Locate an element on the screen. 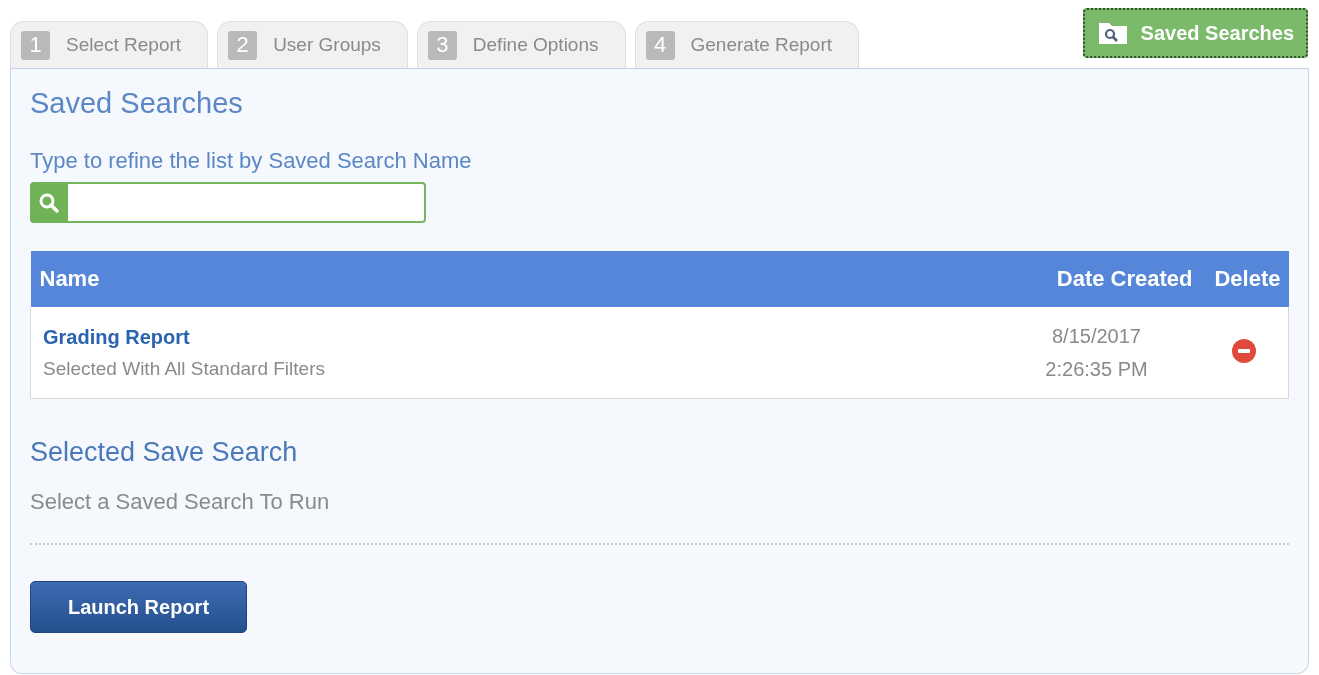  saved-searches-button: Saved Searches is located at coordinates (1195, 33).